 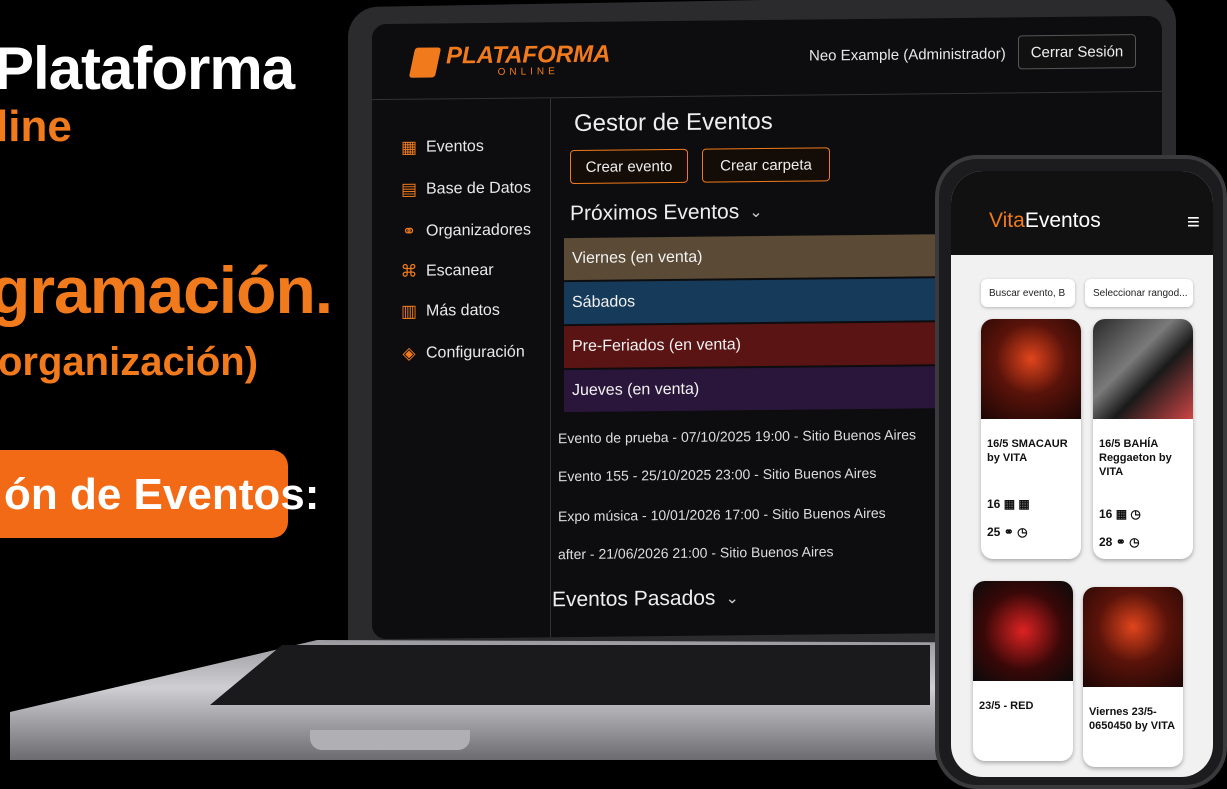 What do you see at coordinates (409, 189) in the screenshot?
I see `database-icon: ▤` at bounding box center [409, 189].